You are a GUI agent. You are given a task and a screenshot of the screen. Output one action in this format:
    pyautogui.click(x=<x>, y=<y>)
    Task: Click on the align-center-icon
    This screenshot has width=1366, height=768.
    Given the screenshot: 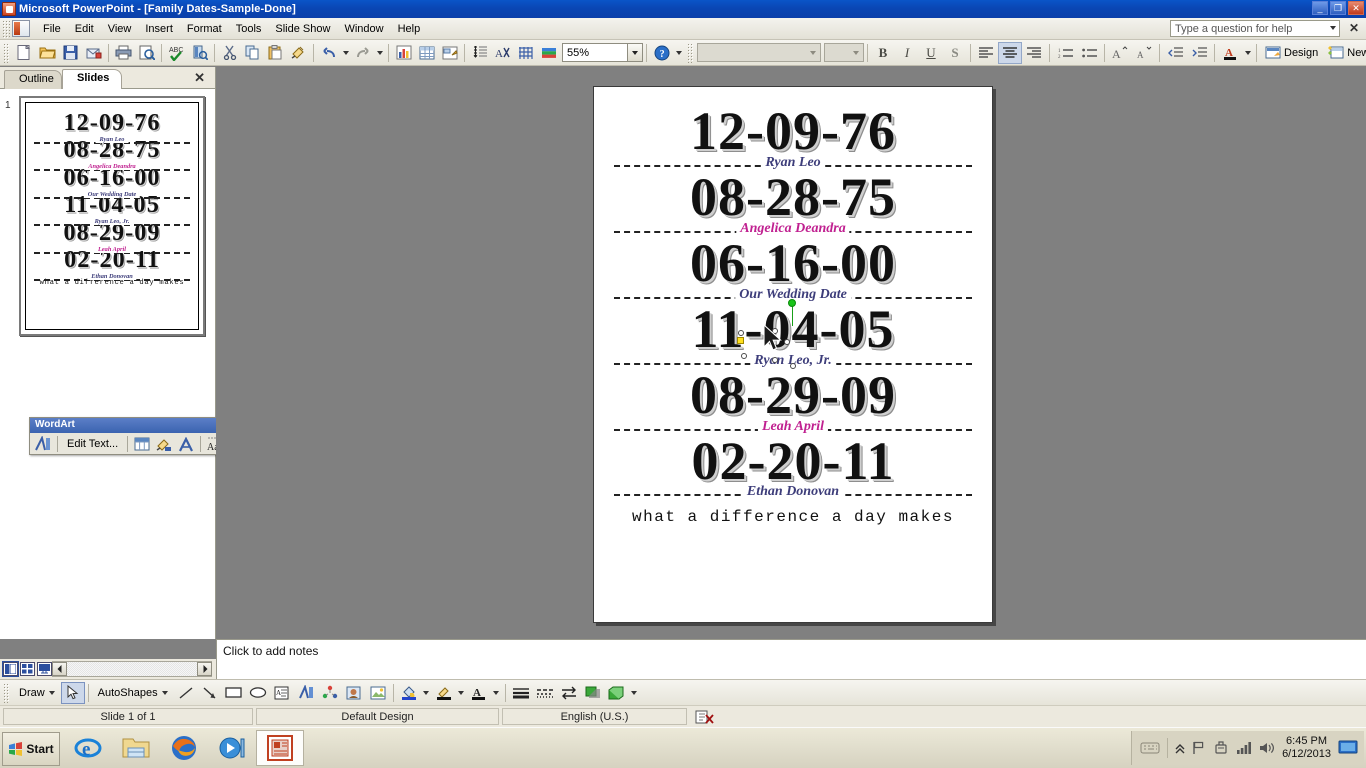 What is the action you would take?
    pyautogui.click(x=1010, y=52)
    